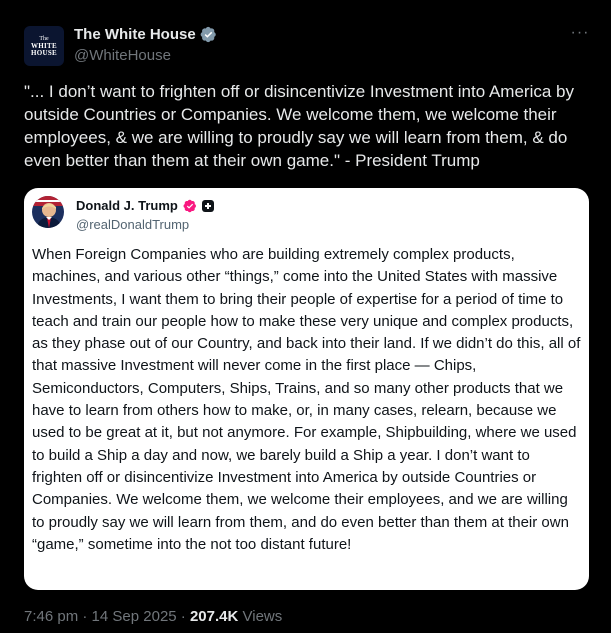 This screenshot has height=633, width=611. Describe the element at coordinates (189, 205) in the screenshot. I see `pink-verified-badge-icon` at that location.